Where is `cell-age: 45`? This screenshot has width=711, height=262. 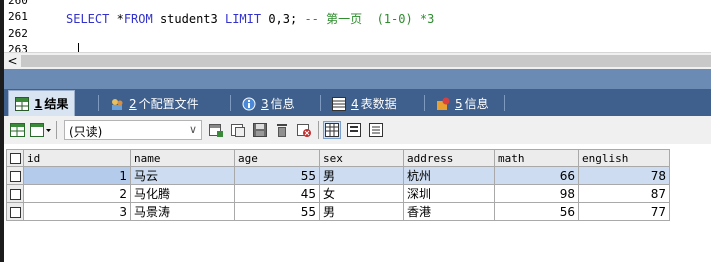 cell-age: 45 is located at coordinates (277, 193).